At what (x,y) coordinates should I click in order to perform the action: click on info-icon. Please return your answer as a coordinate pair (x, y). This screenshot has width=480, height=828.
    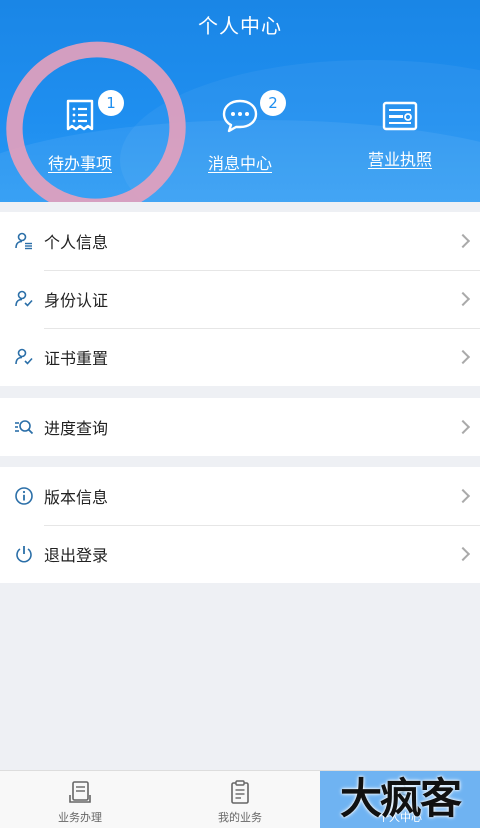
    Looking at the image, I should click on (24, 496).